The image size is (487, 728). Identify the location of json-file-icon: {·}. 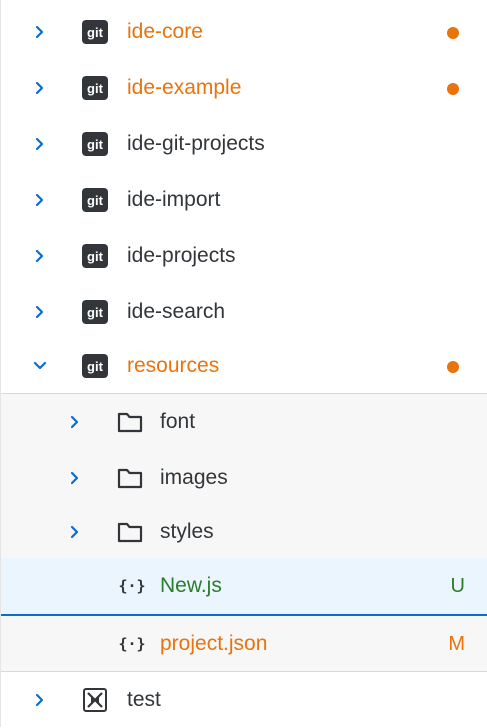
(131, 644).